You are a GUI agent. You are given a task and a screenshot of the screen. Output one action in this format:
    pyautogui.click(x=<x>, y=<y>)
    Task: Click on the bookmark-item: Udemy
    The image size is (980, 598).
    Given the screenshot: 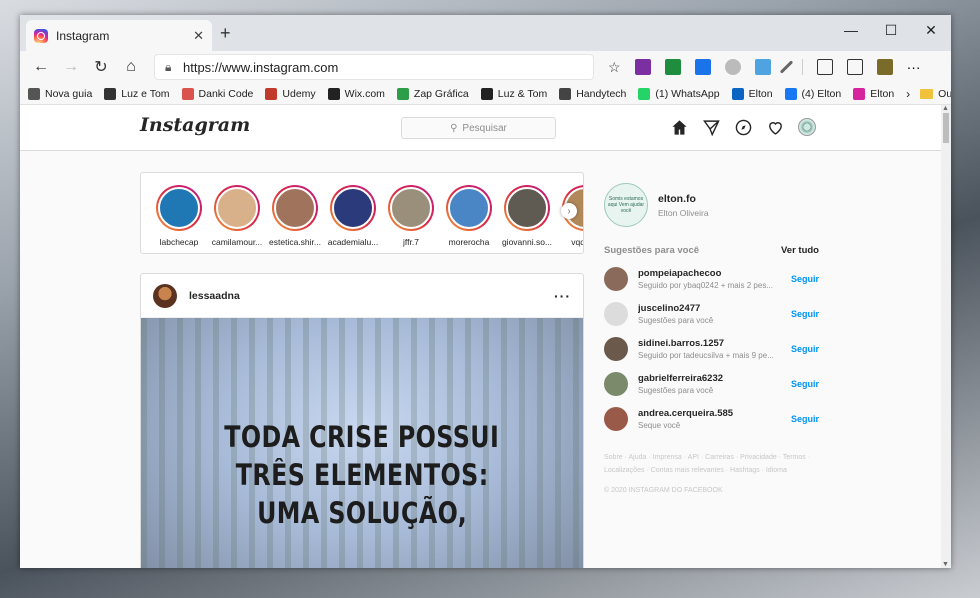 What is the action you would take?
    pyautogui.click(x=290, y=93)
    